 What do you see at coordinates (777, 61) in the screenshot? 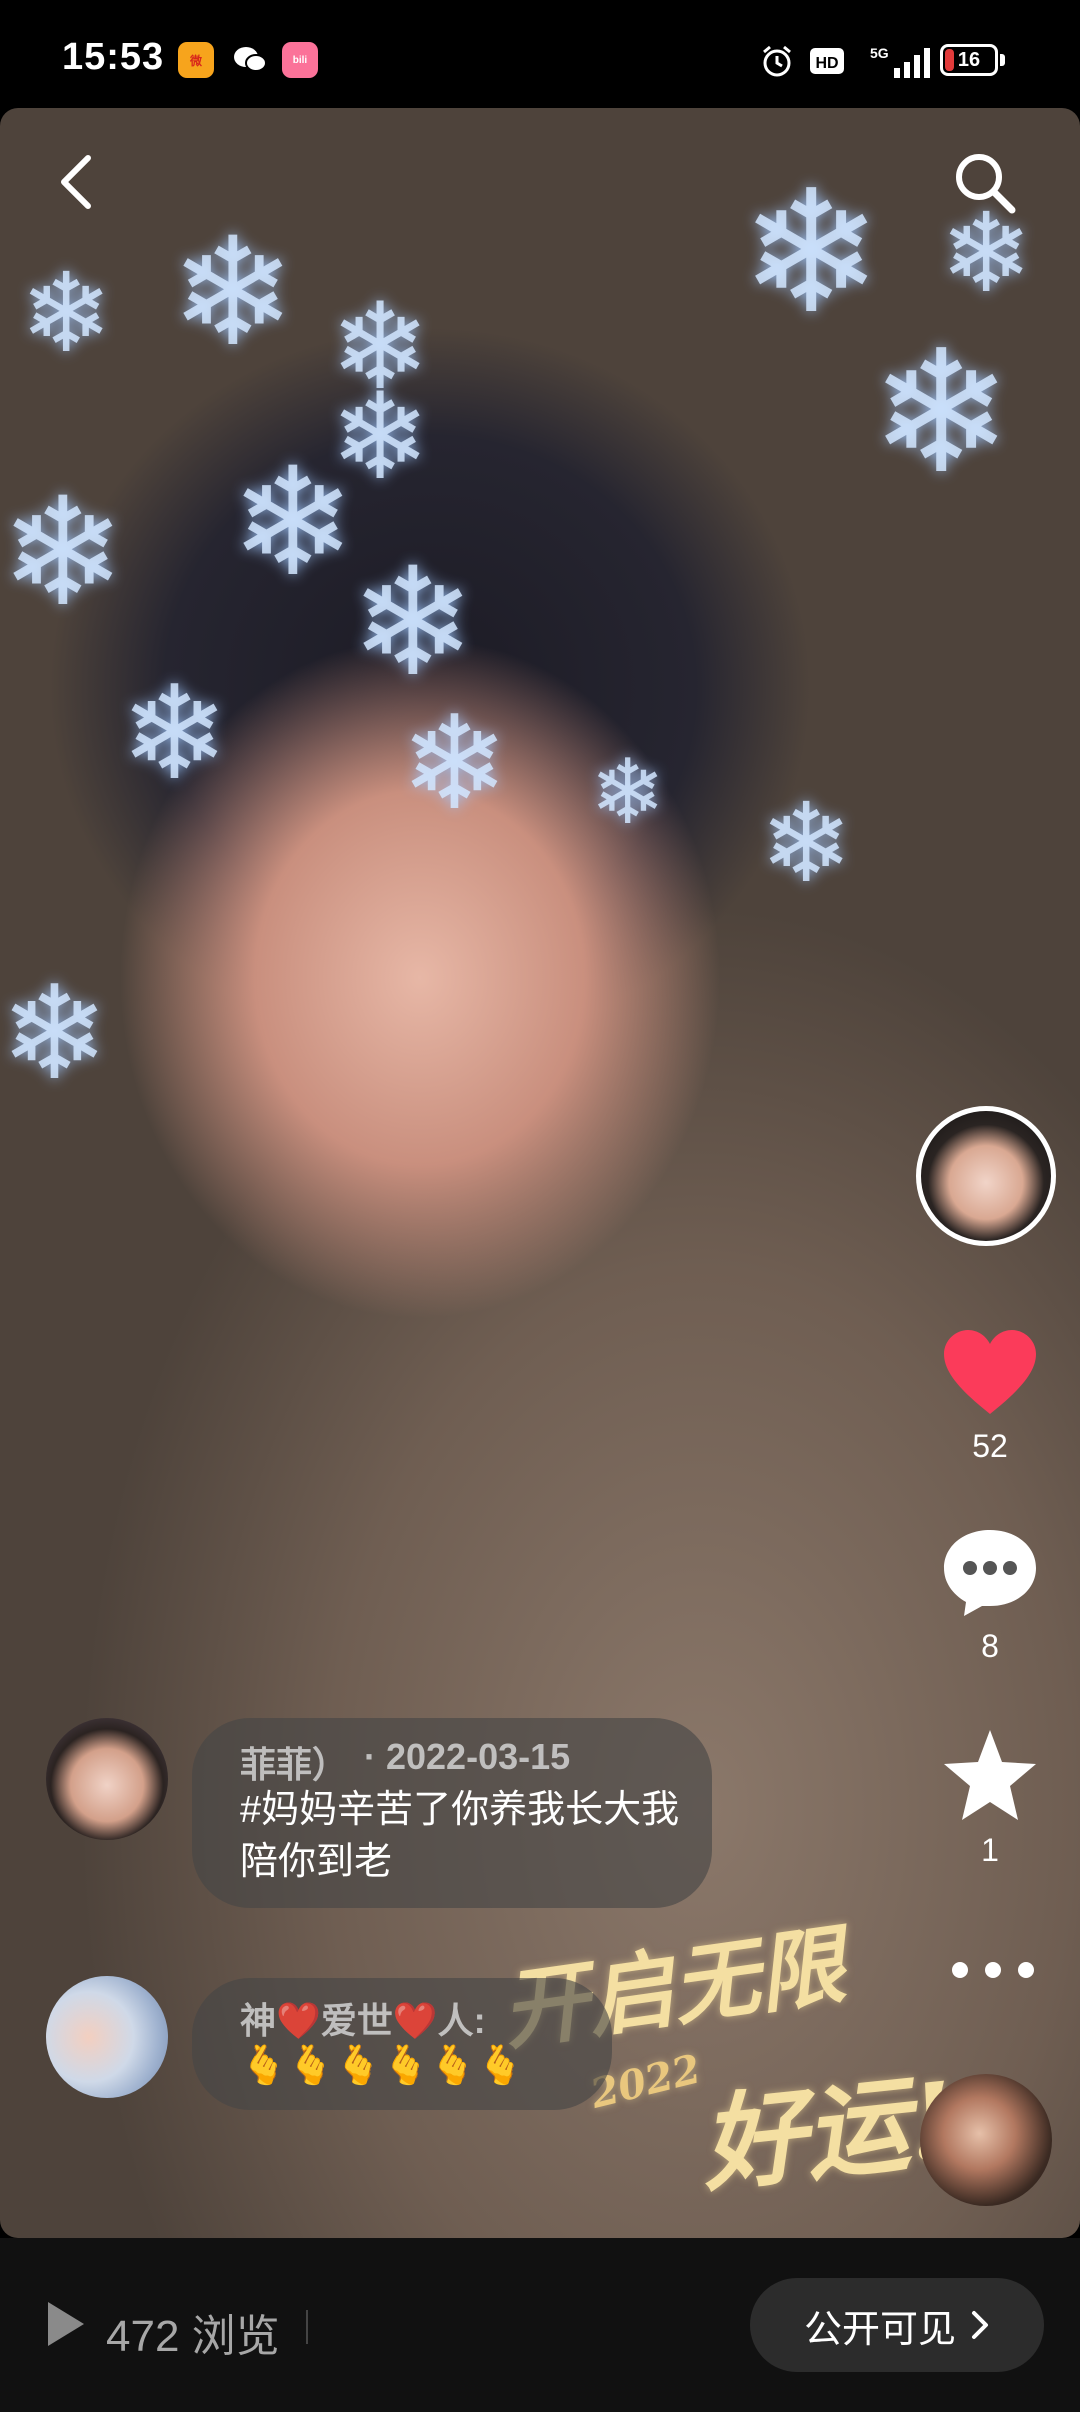
I see `alarm-icon` at bounding box center [777, 61].